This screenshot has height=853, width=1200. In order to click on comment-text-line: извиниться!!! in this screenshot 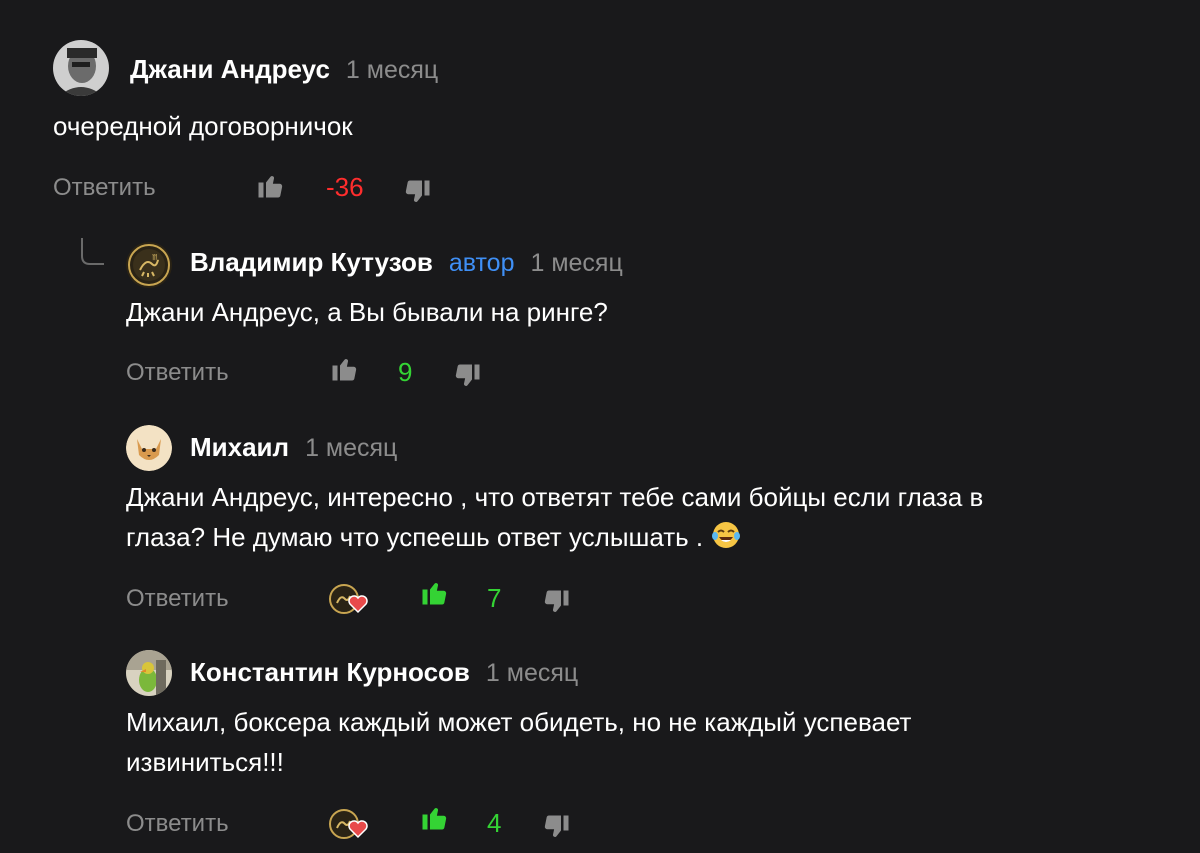, I will do `click(205, 762)`.